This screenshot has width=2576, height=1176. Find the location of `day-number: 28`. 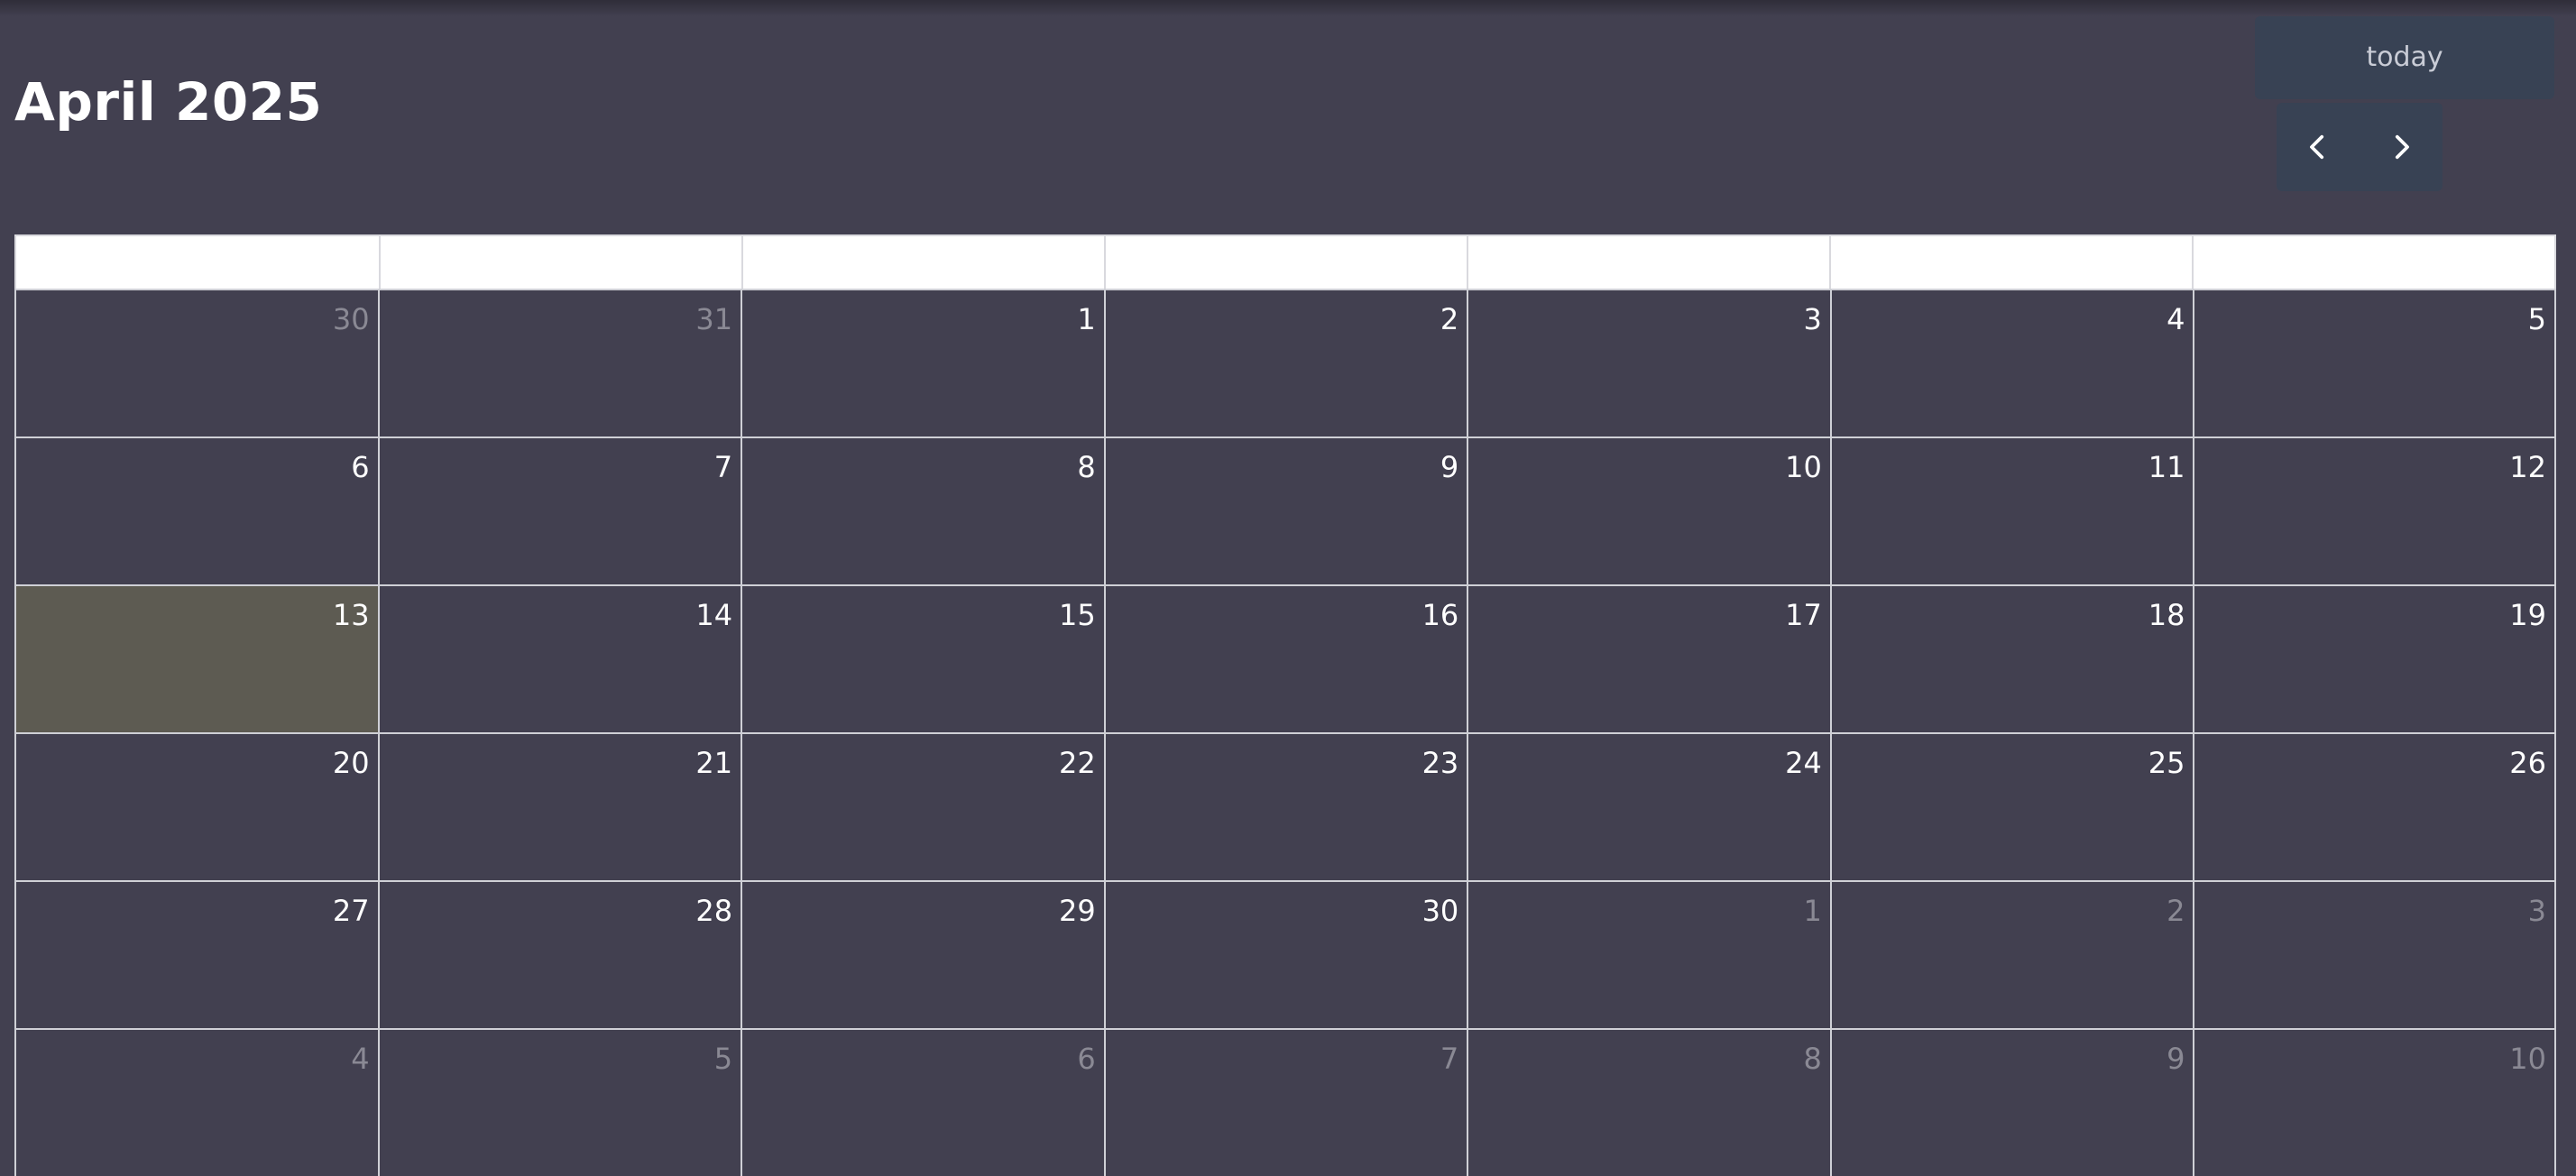

day-number: 28 is located at coordinates (713, 911).